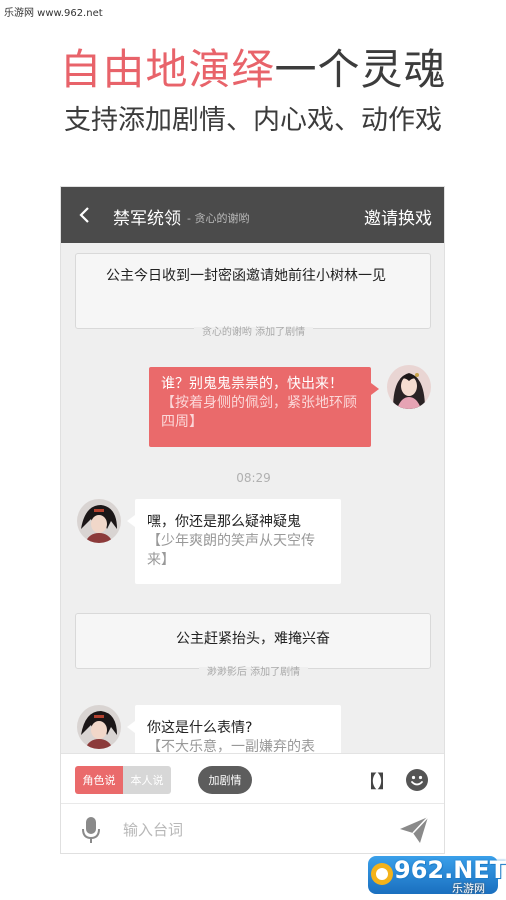 This screenshot has height=900, width=506. I want to click on promo-title: 自由地演绎一个灵魂, so click(253, 66).